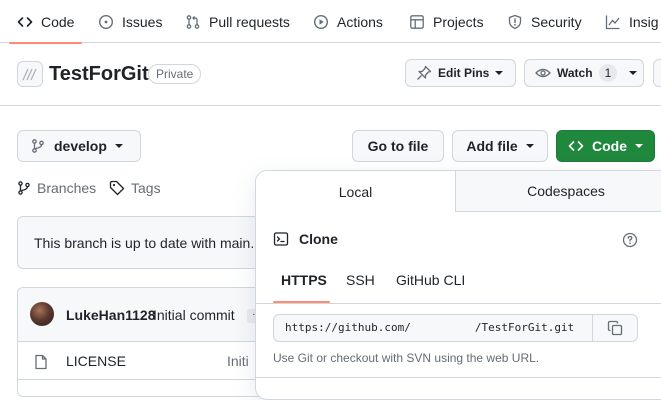 This screenshot has width=661, height=400. What do you see at coordinates (321, 22) in the screenshot?
I see `play-icon` at bounding box center [321, 22].